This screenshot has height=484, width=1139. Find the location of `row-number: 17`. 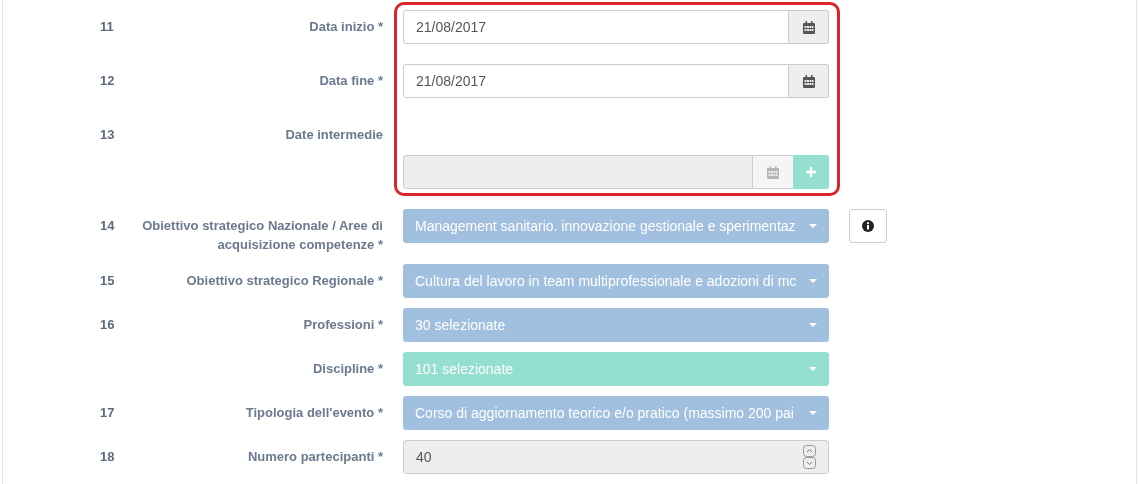

row-number: 17 is located at coordinates (107, 413).